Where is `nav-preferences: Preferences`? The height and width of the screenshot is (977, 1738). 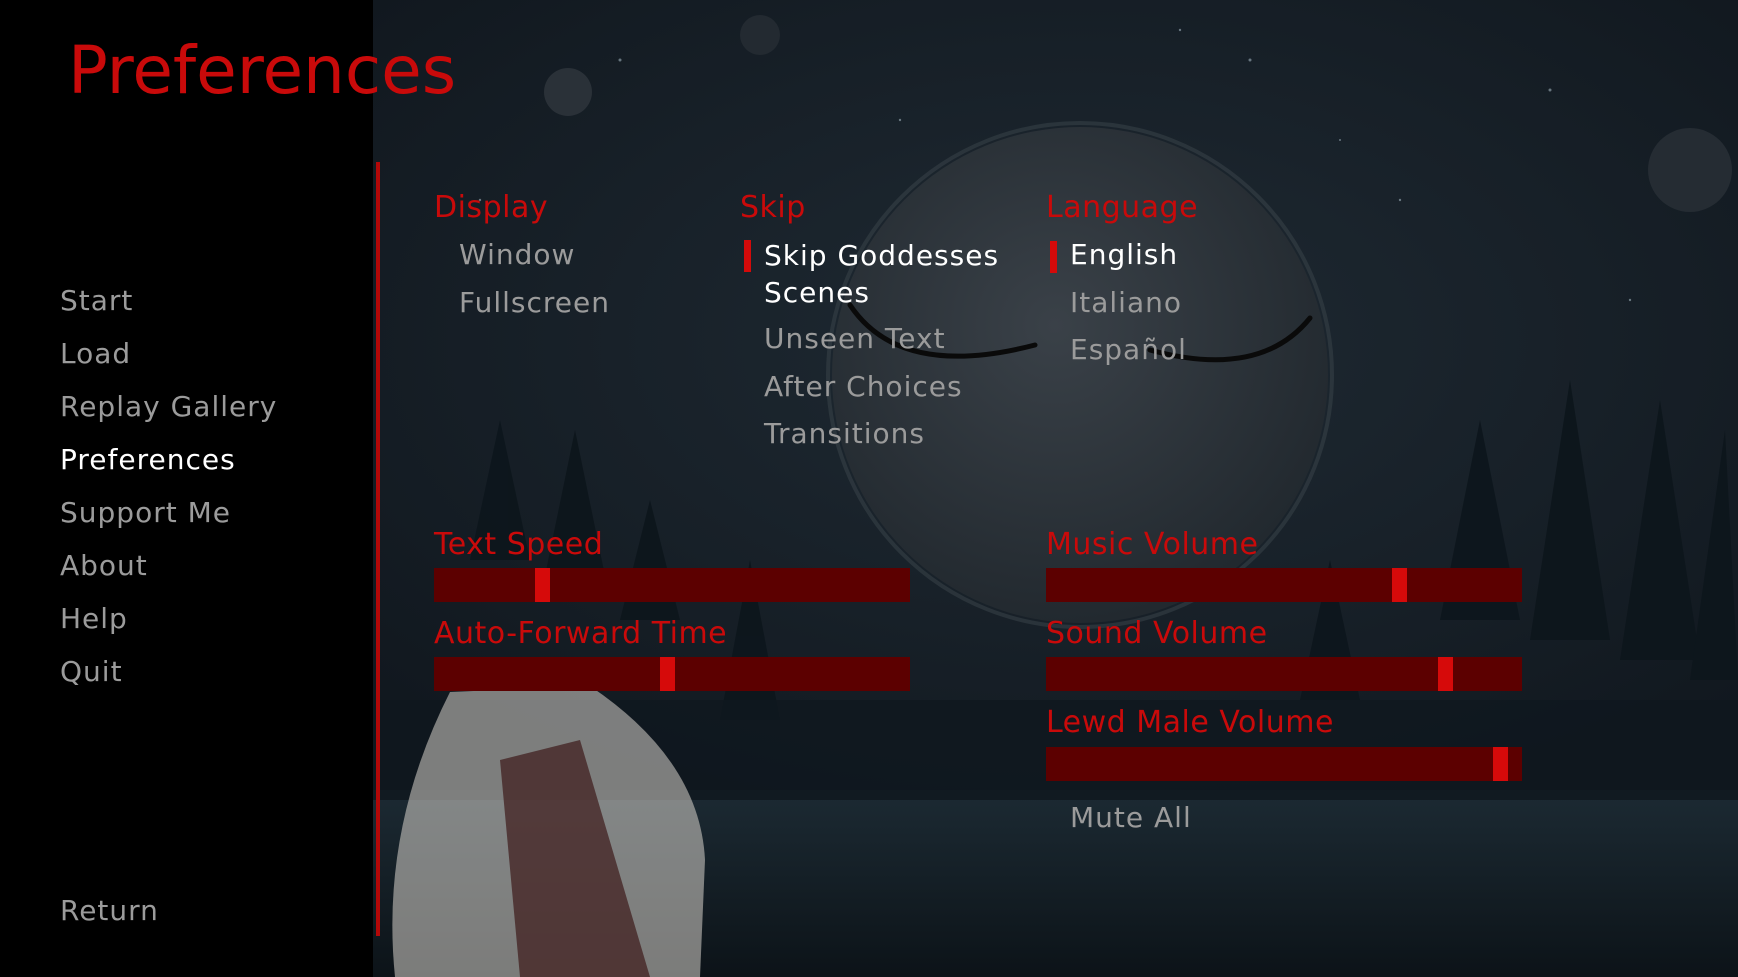 nav-preferences: Preferences is located at coordinates (148, 459).